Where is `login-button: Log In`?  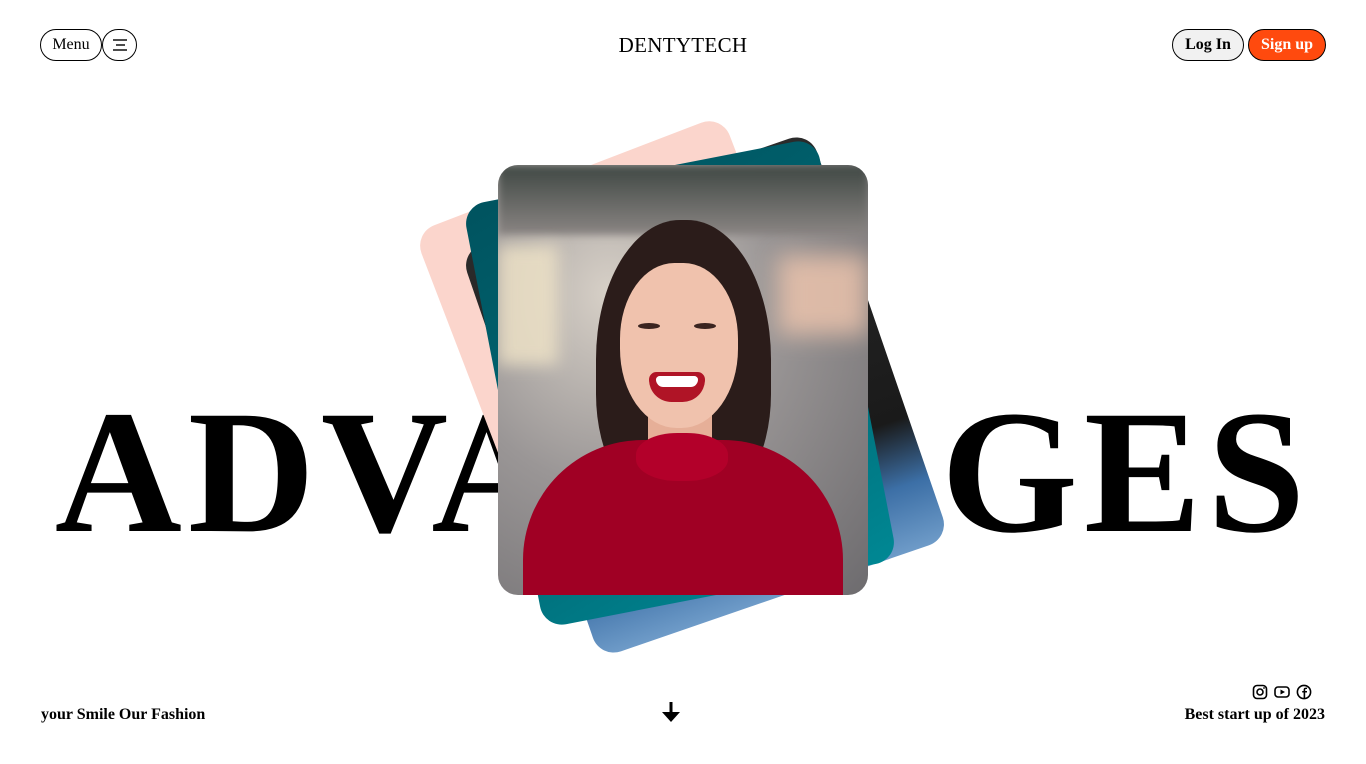 login-button: Log In is located at coordinates (1208, 45).